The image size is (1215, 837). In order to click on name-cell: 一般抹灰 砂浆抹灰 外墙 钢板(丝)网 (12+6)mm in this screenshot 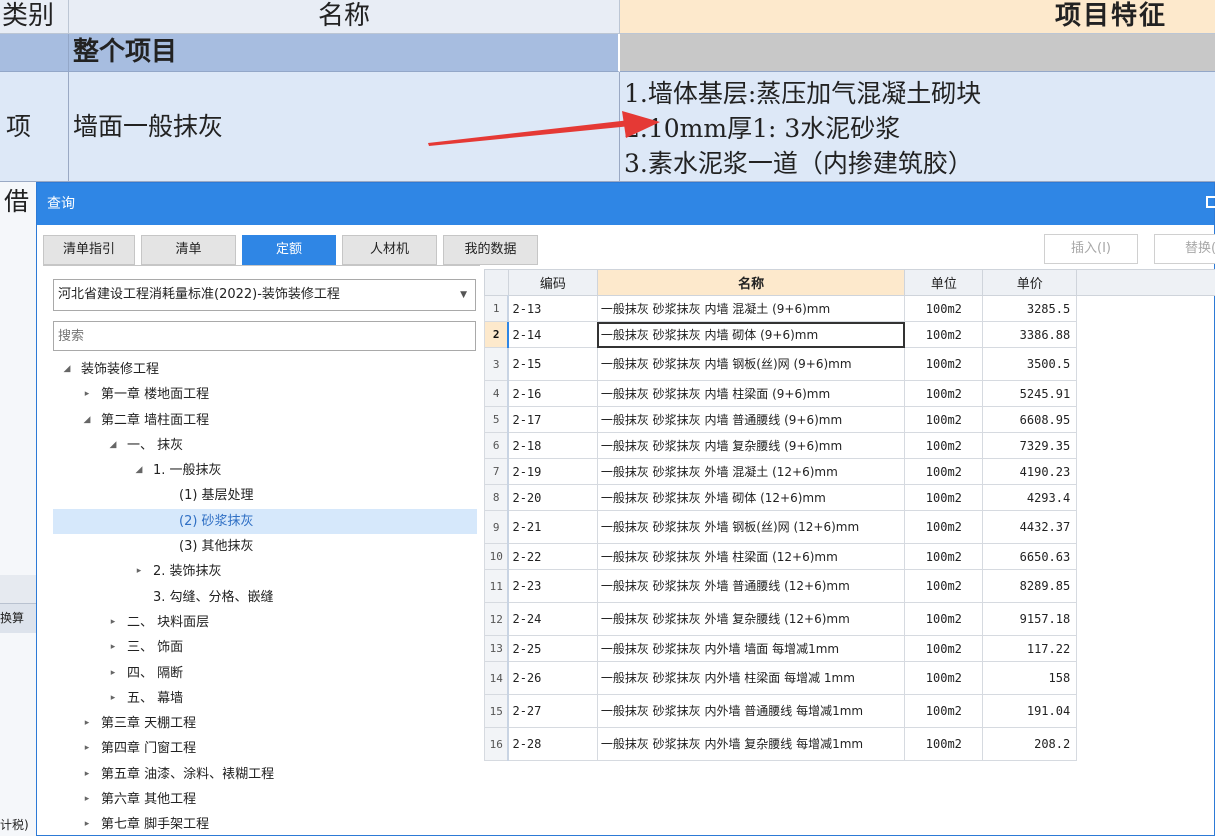, I will do `click(751, 527)`.